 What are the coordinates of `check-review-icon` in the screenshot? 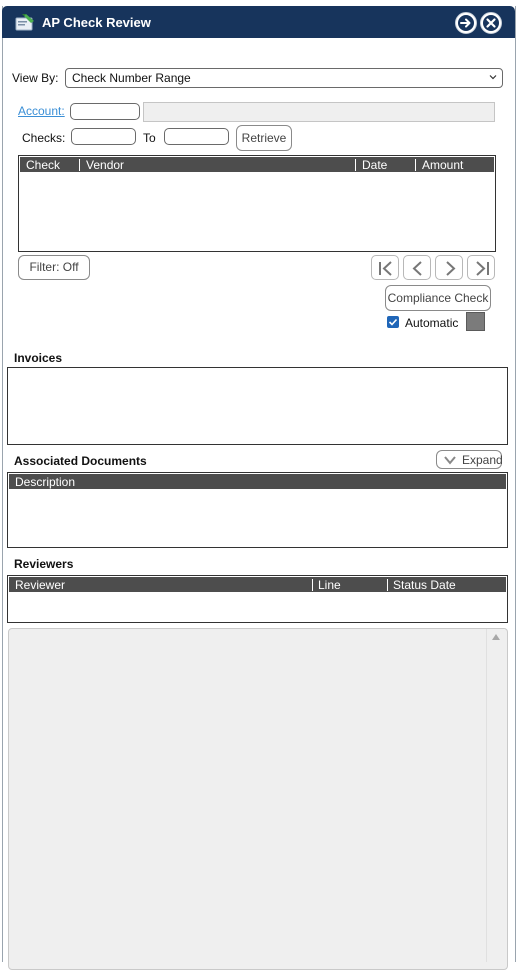 It's located at (25, 22).